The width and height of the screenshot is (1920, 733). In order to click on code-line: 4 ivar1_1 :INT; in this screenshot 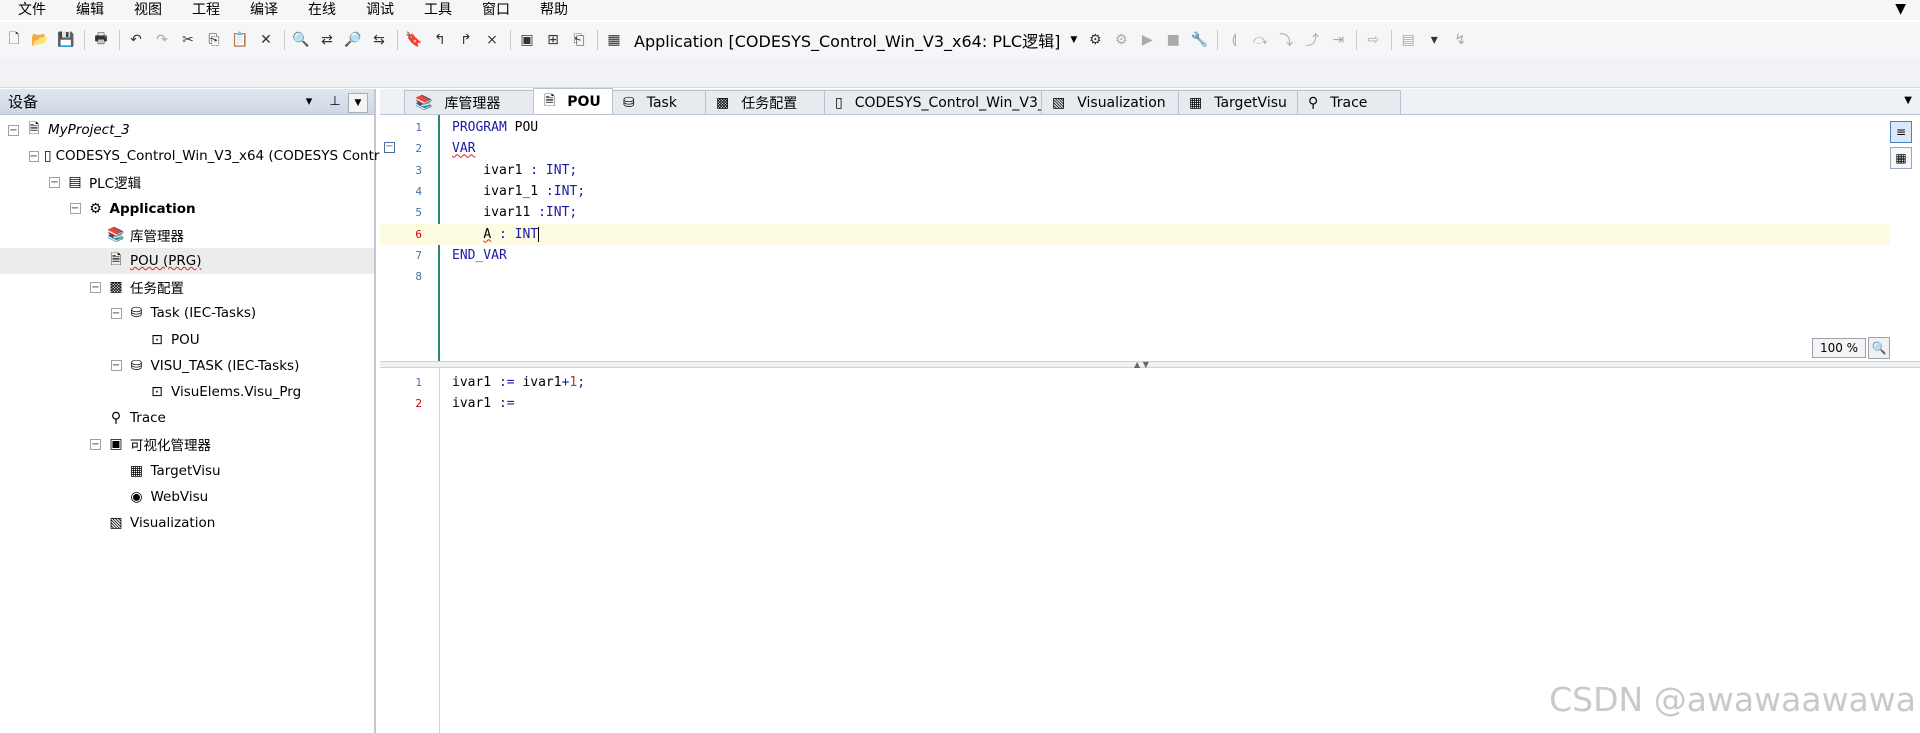, I will do `click(1135, 191)`.